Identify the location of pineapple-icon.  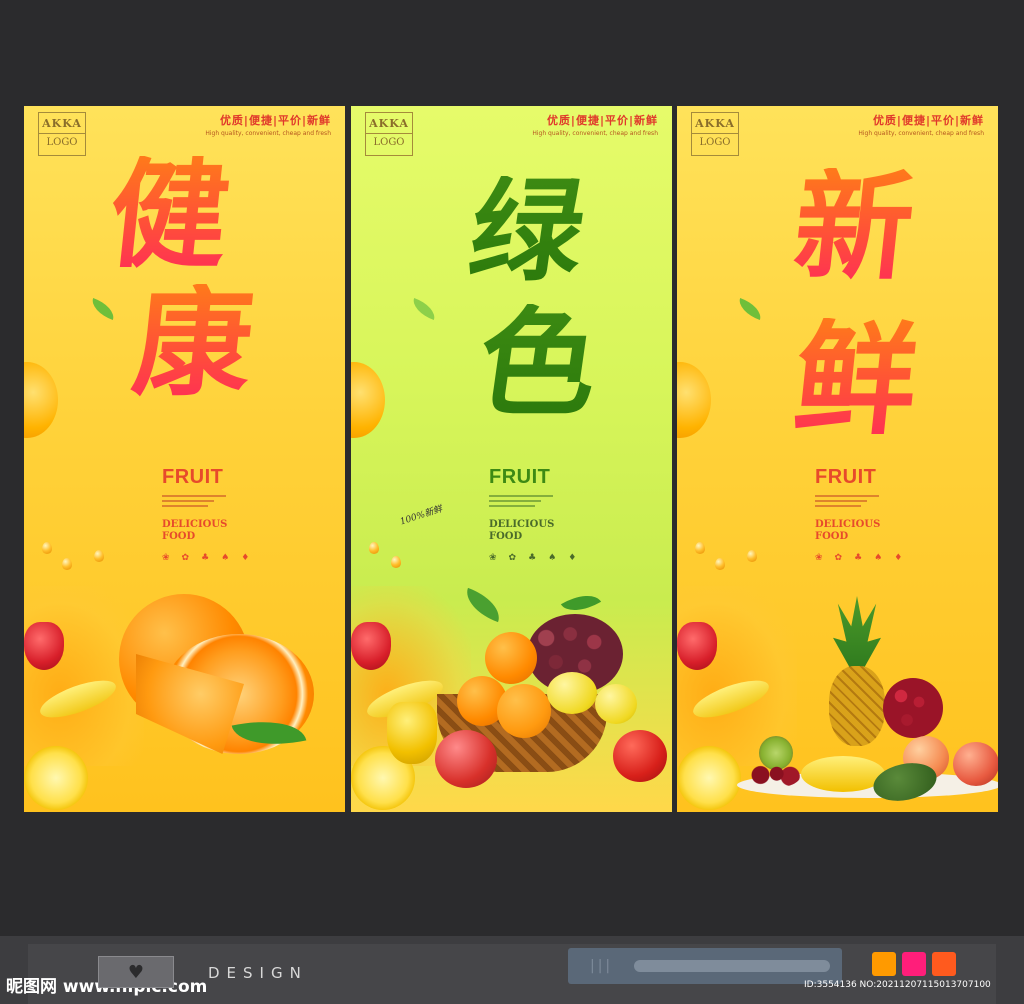
(857, 706).